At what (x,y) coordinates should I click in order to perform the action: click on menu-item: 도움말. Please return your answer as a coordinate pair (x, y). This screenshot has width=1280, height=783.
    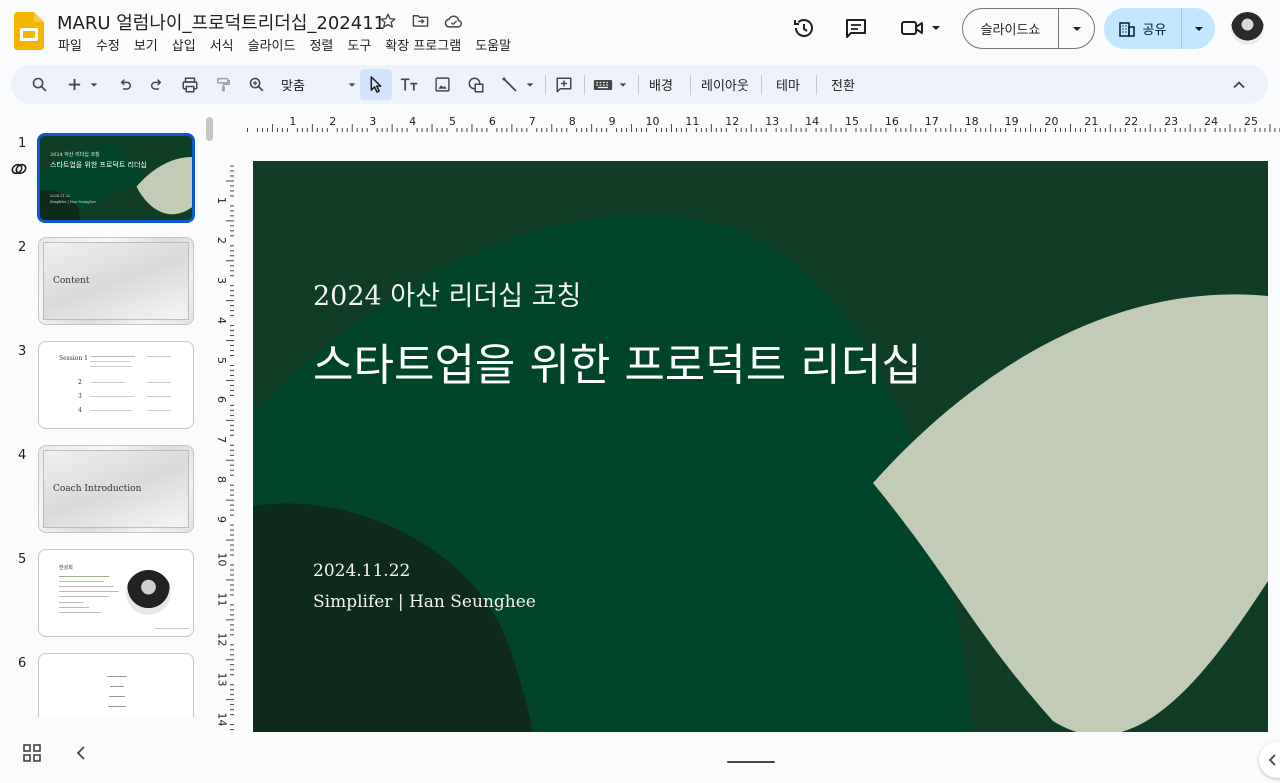
    Looking at the image, I should click on (497, 44).